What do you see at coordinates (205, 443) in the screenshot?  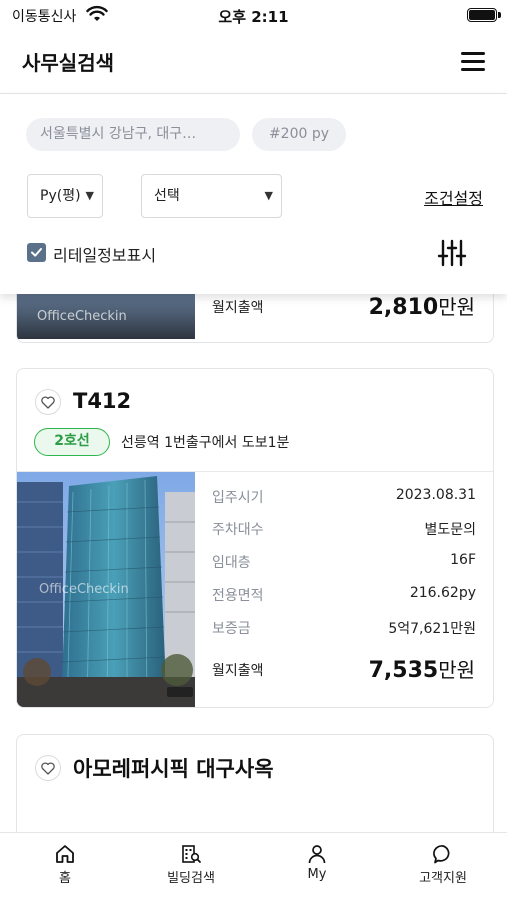 I see `station-info: 선릉역 1번출구에서 도보1분` at bounding box center [205, 443].